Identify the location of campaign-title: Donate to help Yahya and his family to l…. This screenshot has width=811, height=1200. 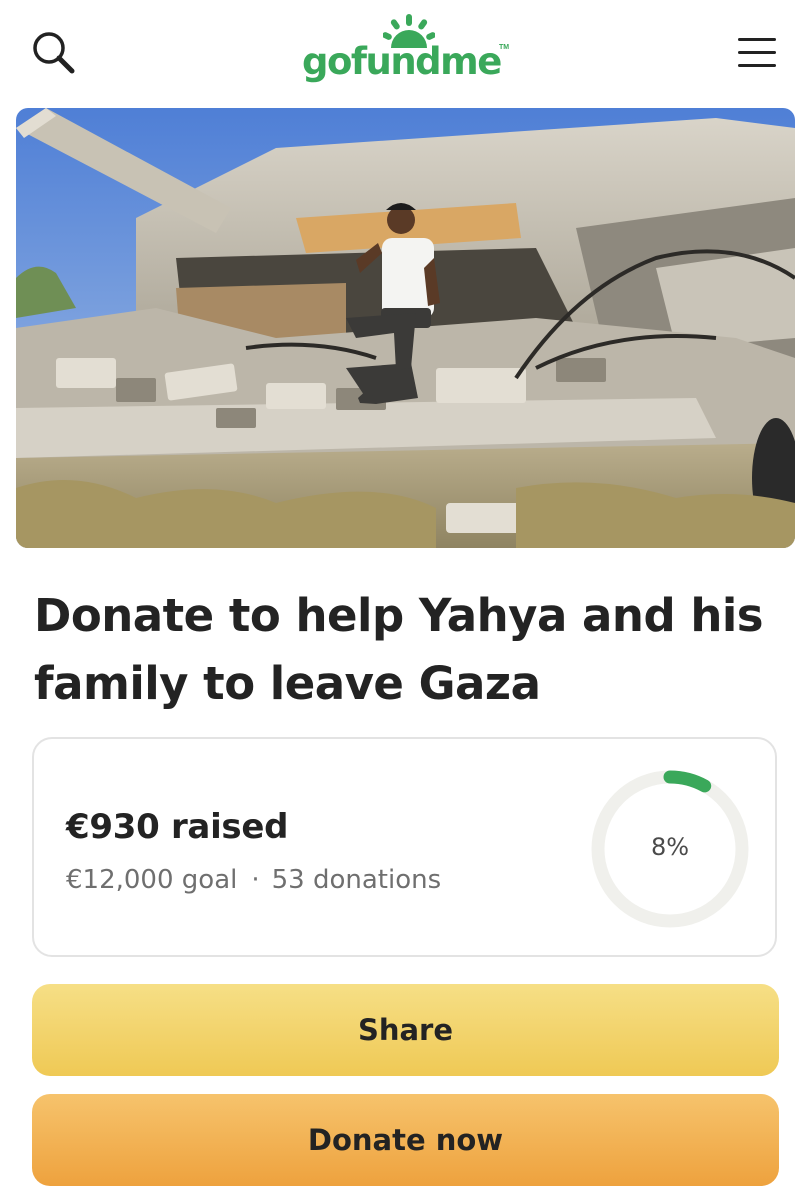
(399, 649).